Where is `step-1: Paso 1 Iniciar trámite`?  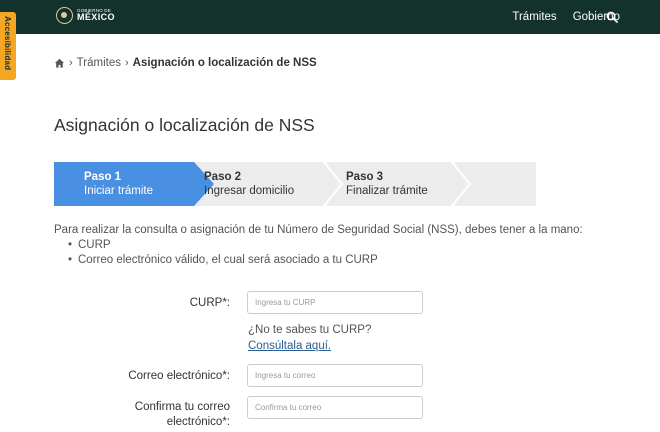
step-1: Paso 1 Iniciar trámite is located at coordinates (124, 184).